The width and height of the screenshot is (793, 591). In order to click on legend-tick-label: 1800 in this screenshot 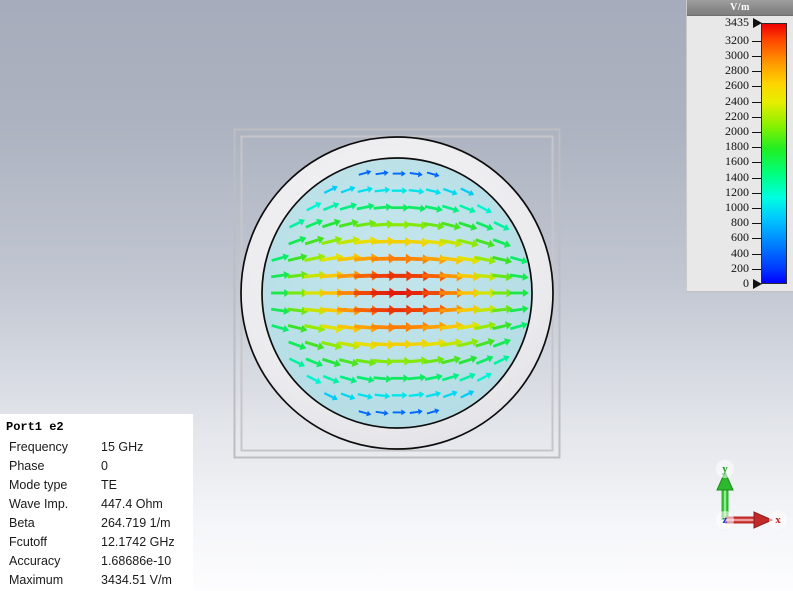, I will do `click(737, 146)`.